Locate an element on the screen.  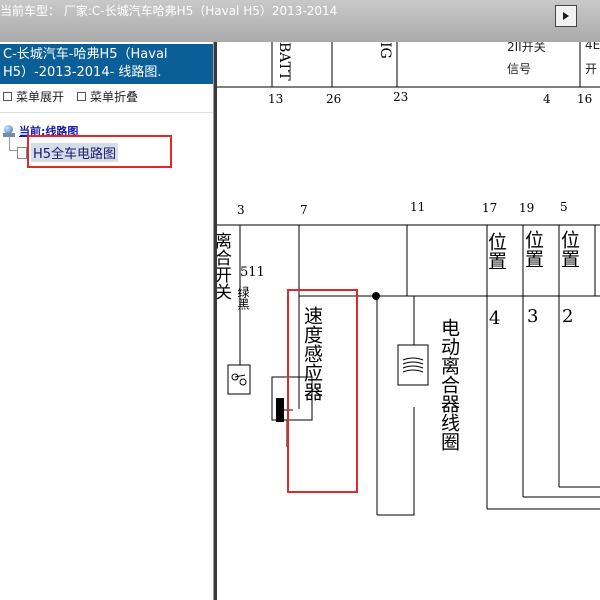
pin-number: 16 is located at coordinates (585, 99).